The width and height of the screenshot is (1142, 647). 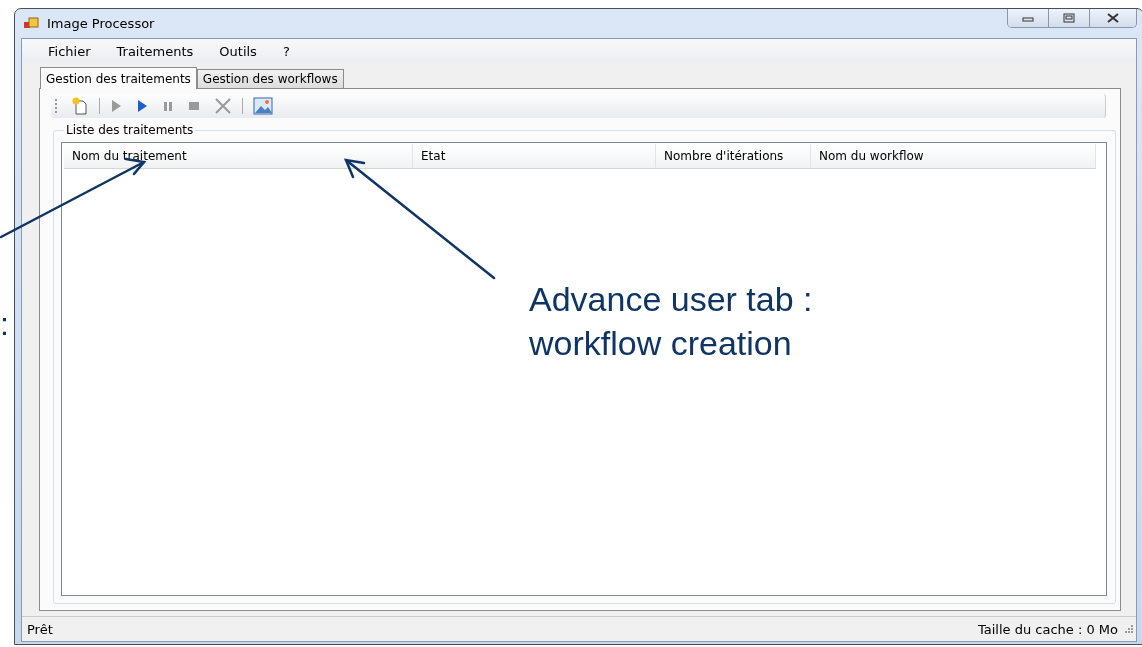 I want to click on minimize-icon, so click(x=1028, y=18).